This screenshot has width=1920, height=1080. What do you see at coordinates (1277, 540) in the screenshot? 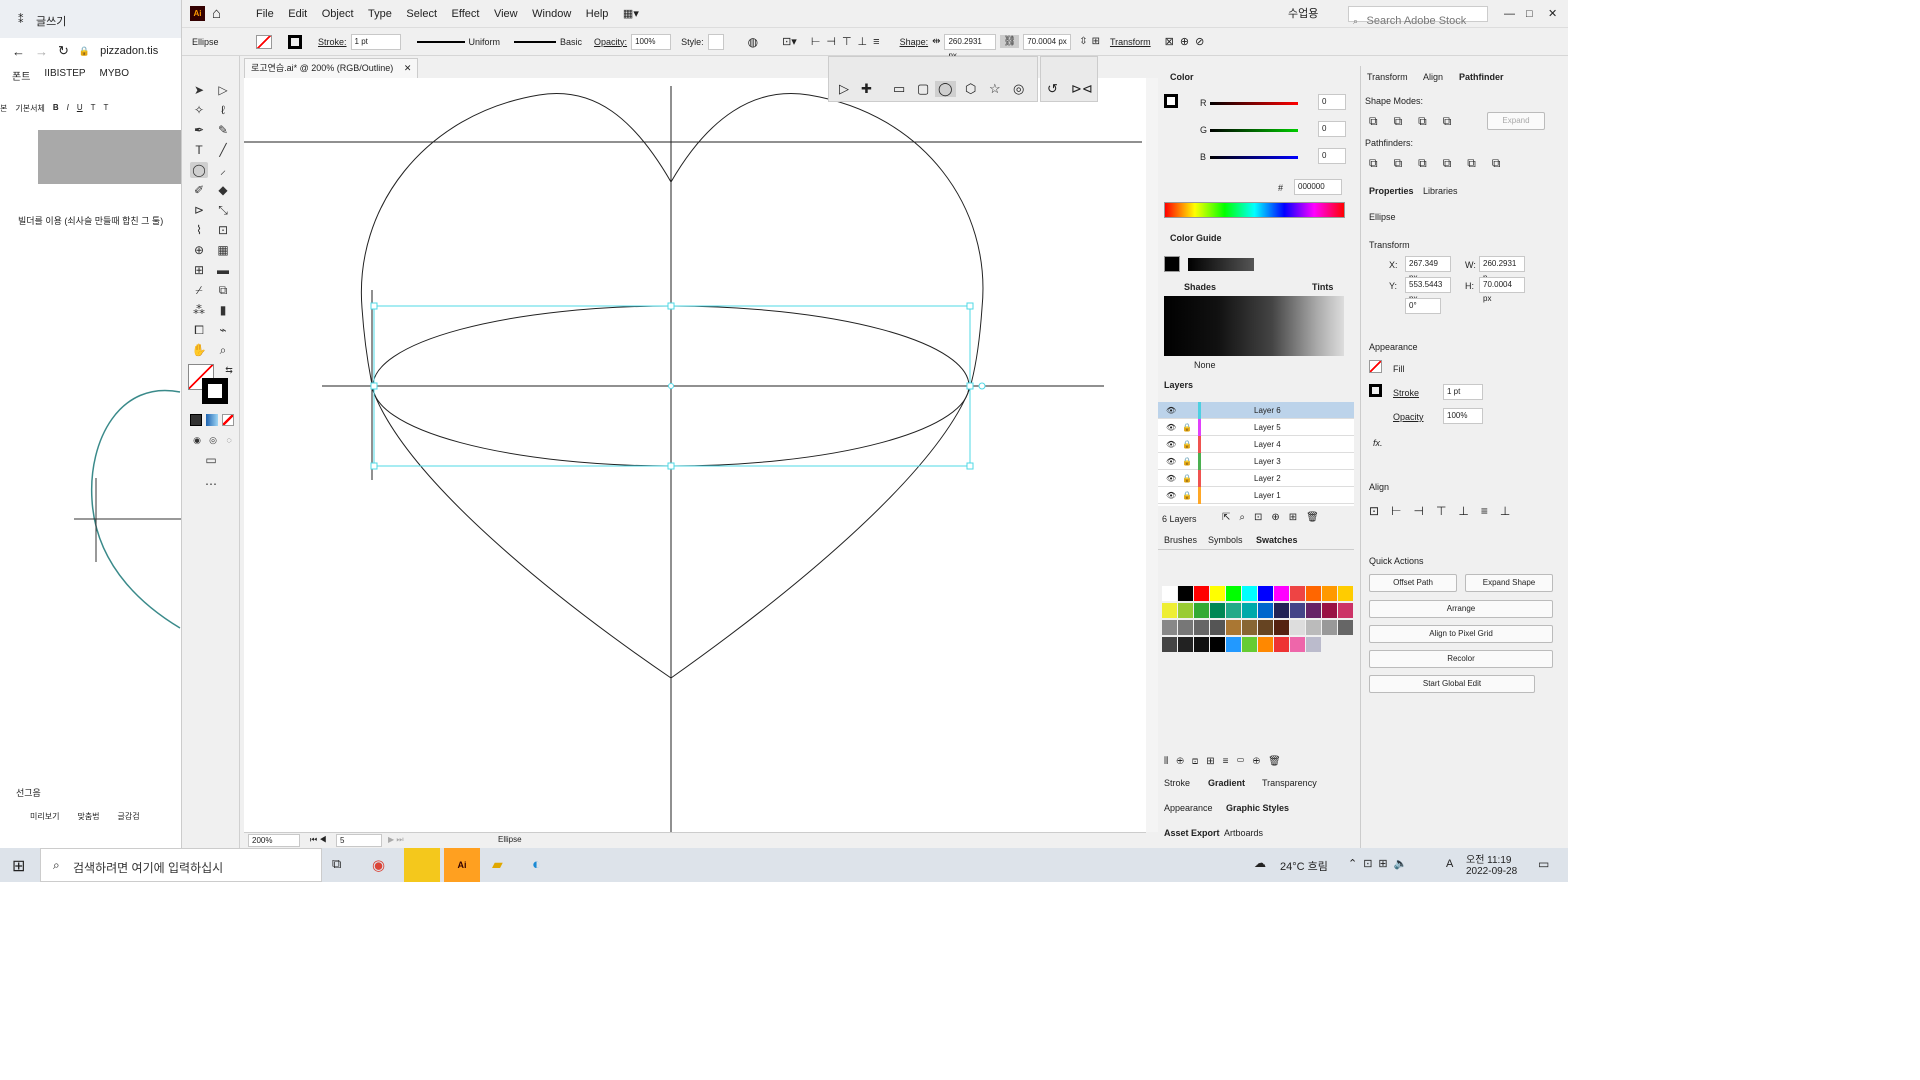
I see `tab-swatches: Swatches` at bounding box center [1277, 540].